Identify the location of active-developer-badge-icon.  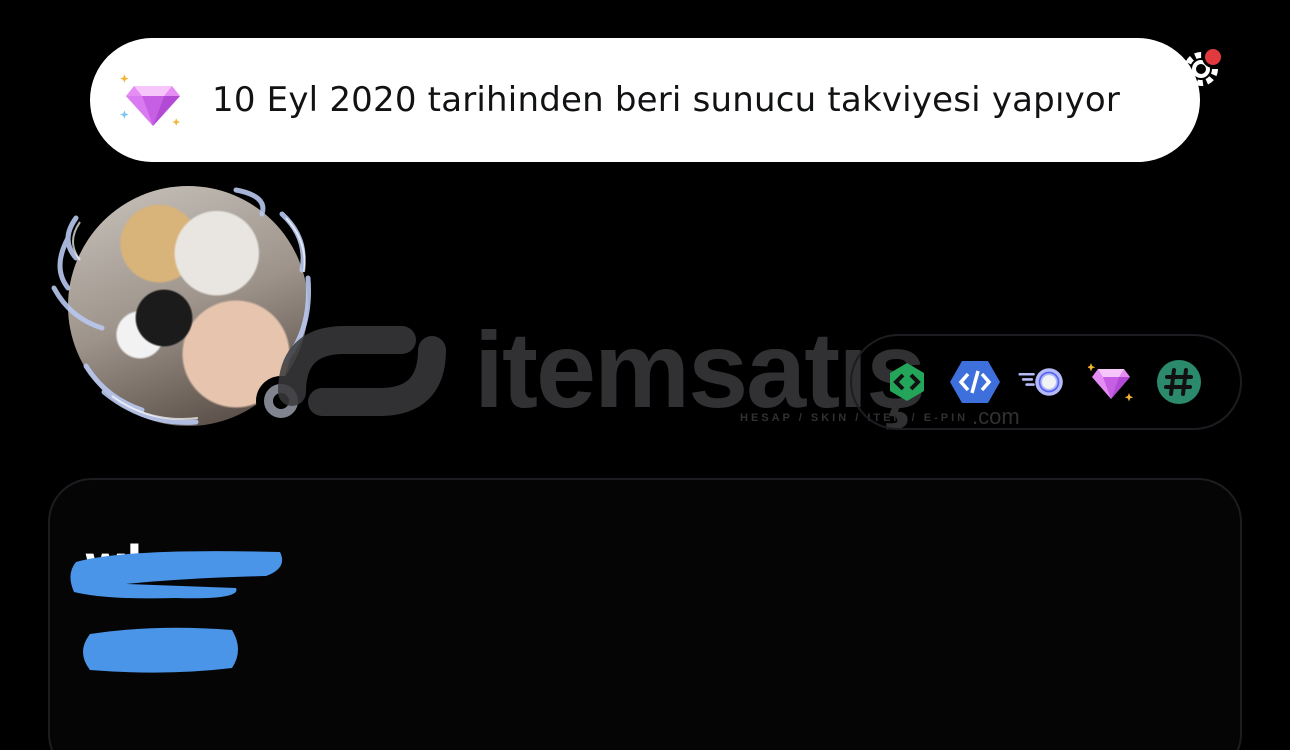
(907, 382).